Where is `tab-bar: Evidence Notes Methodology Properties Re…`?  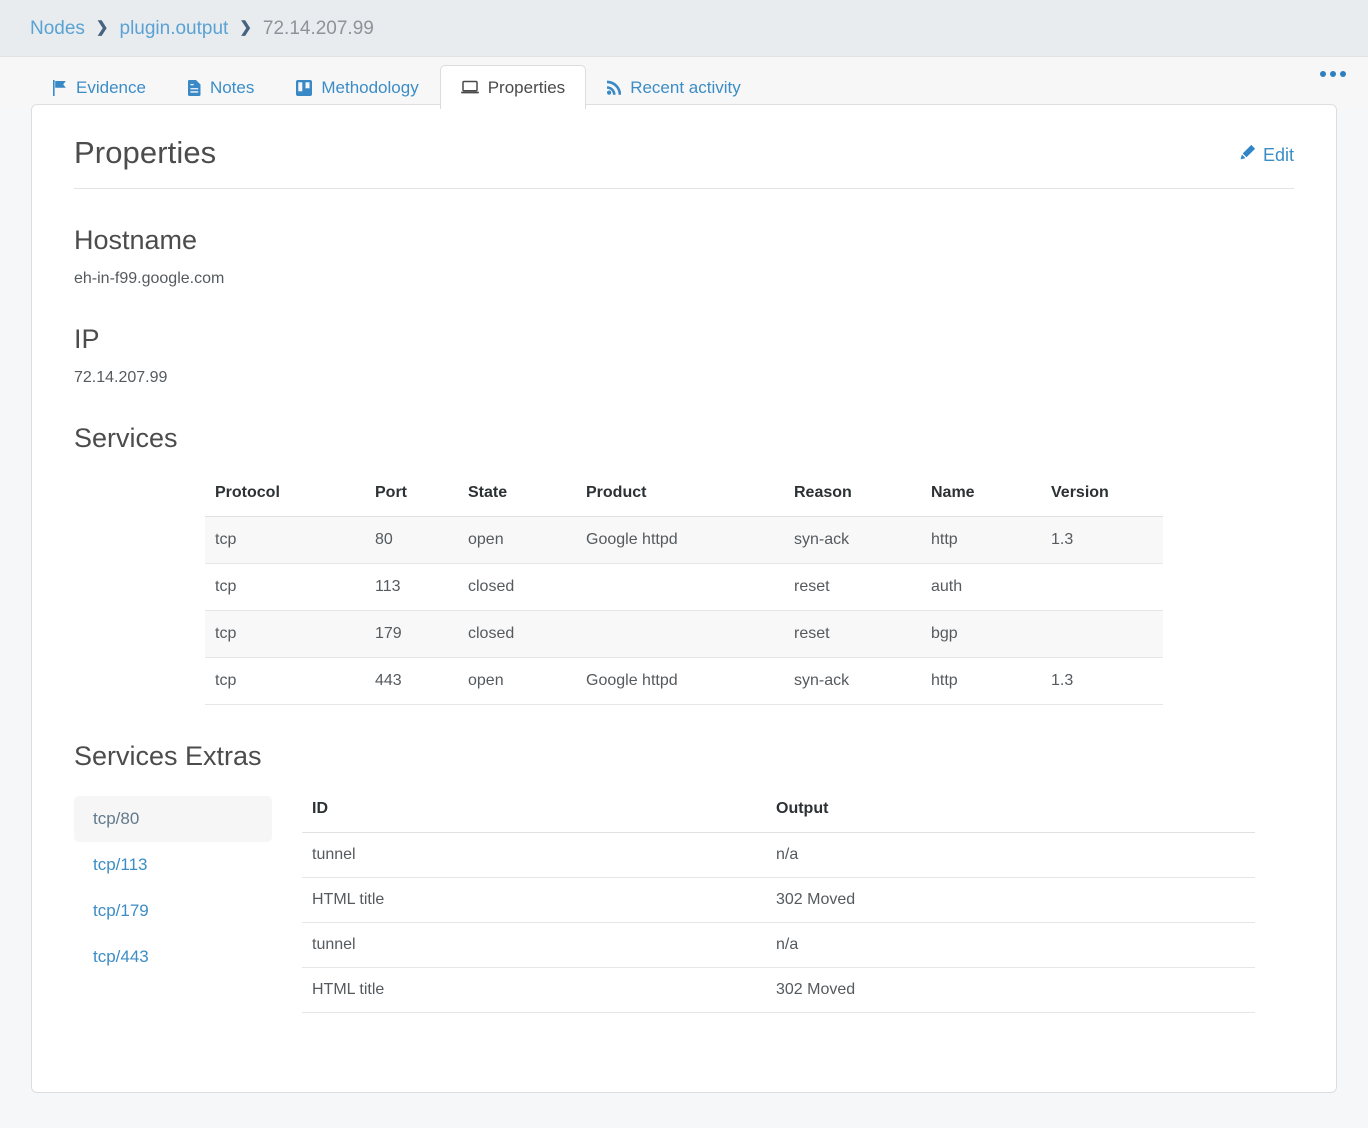 tab-bar: Evidence Notes Methodology Properties Re… is located at coordinates (684, 83).